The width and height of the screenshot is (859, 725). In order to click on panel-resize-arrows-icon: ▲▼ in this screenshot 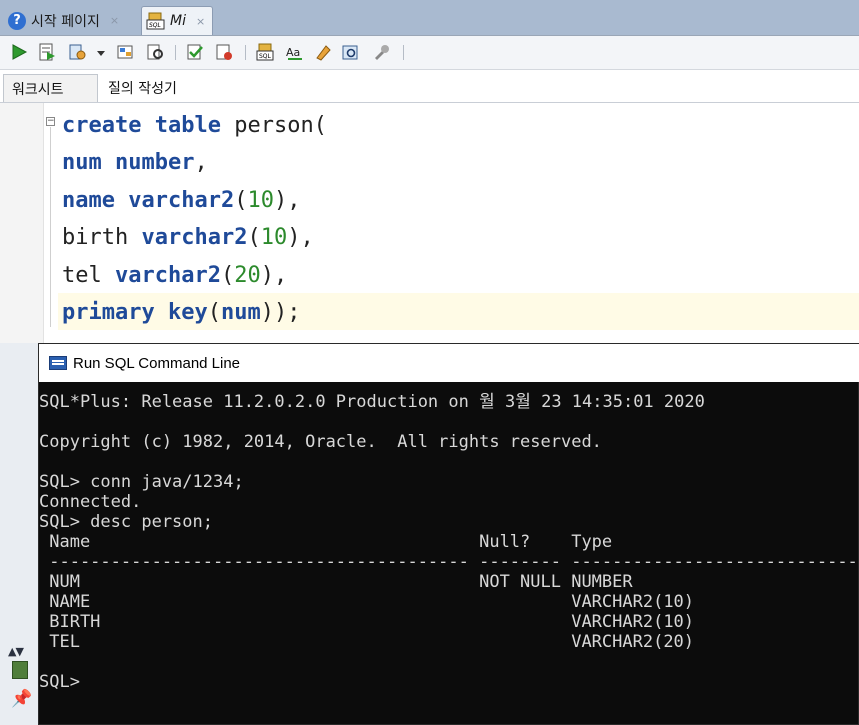, I will do `click(16, 651)`.